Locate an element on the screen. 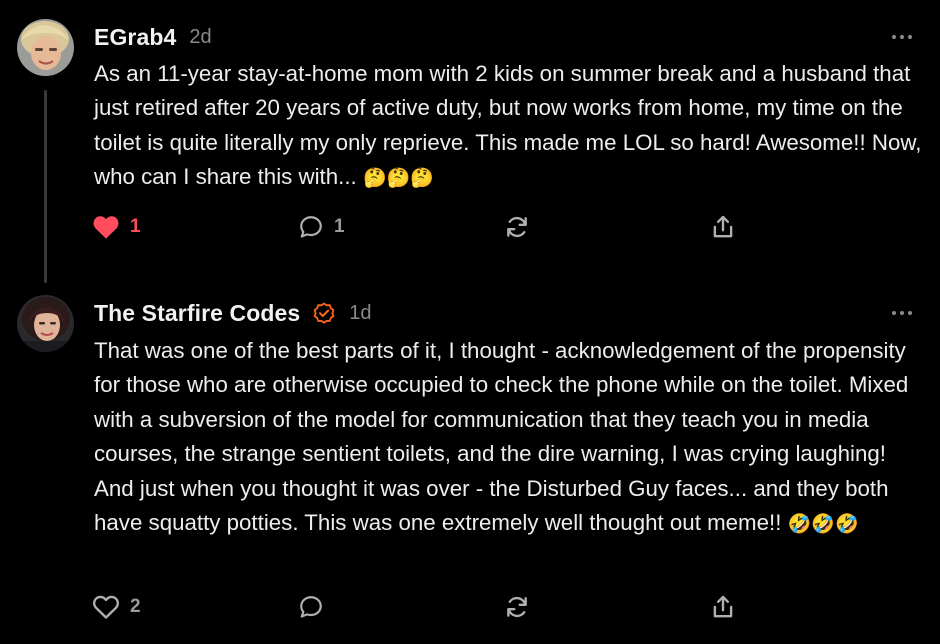  comment-header: The Starfire Codes 1d is located at coordinates (233, 313).